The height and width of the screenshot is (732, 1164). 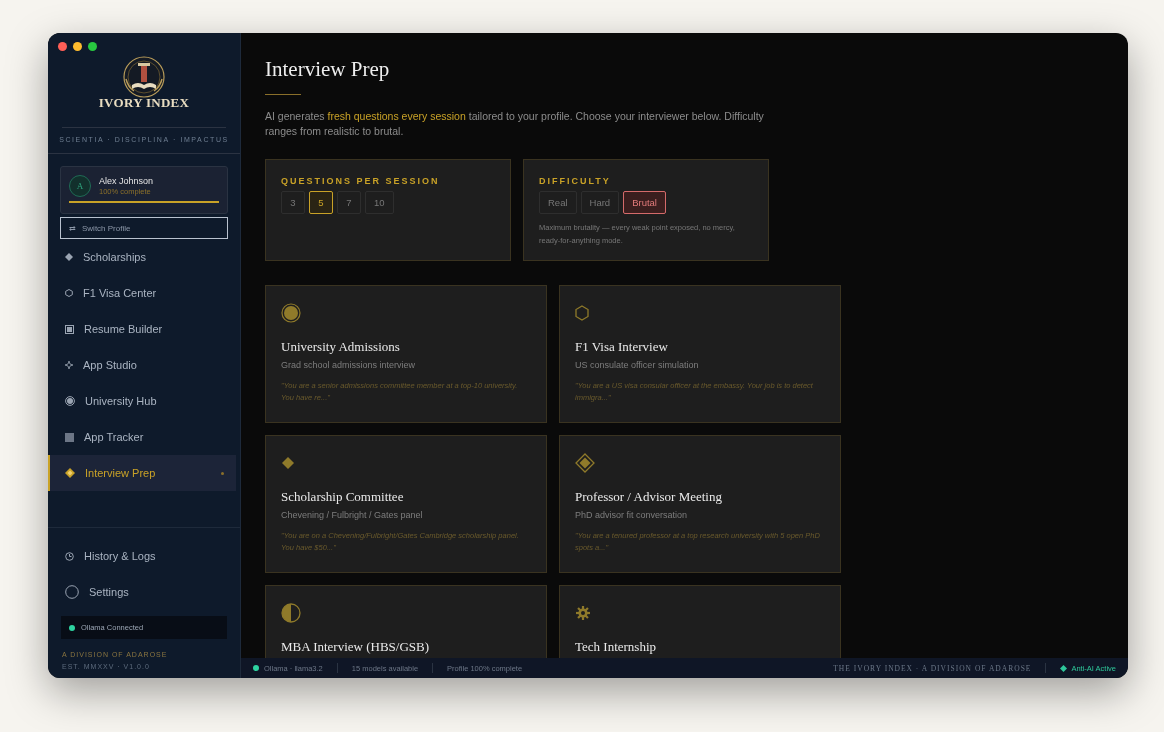 What do you see at coordinates (293, 202) in the screenshot?
I see `option-button: 3` at bounding box center [293, 202].